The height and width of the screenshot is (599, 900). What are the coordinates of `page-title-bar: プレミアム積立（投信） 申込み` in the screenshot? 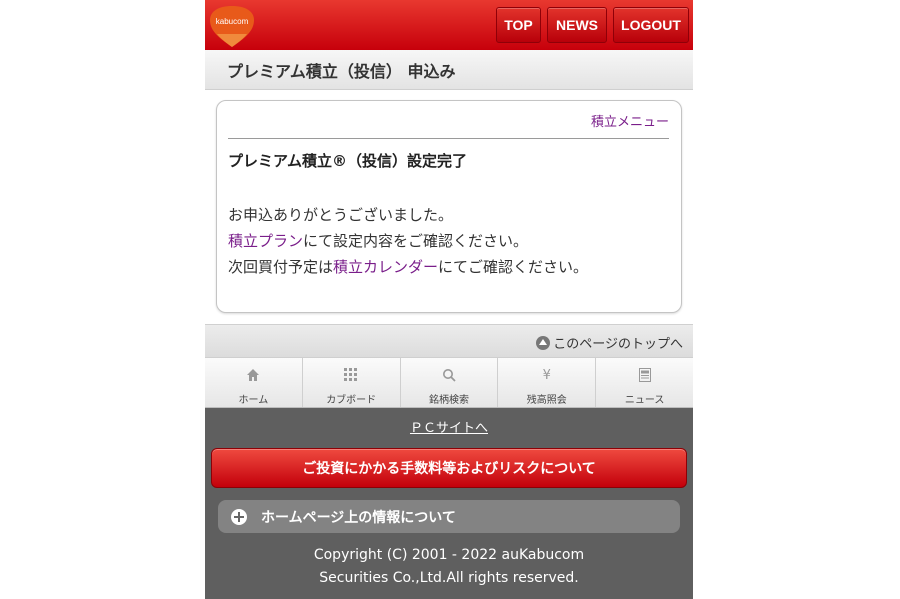 It's located at (449, 70).